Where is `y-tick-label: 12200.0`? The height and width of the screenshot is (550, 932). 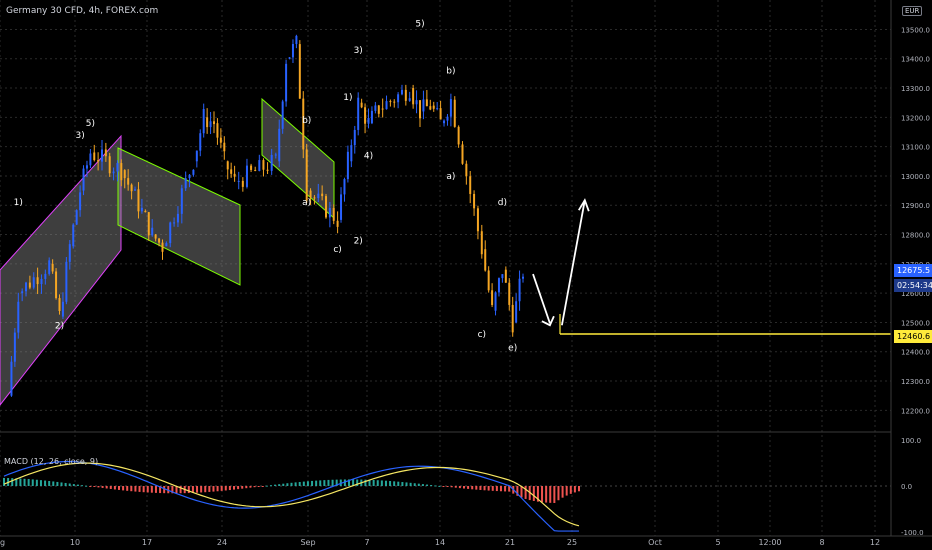
y-tick-label: 12200.0 is located at coordinates (915, 411).